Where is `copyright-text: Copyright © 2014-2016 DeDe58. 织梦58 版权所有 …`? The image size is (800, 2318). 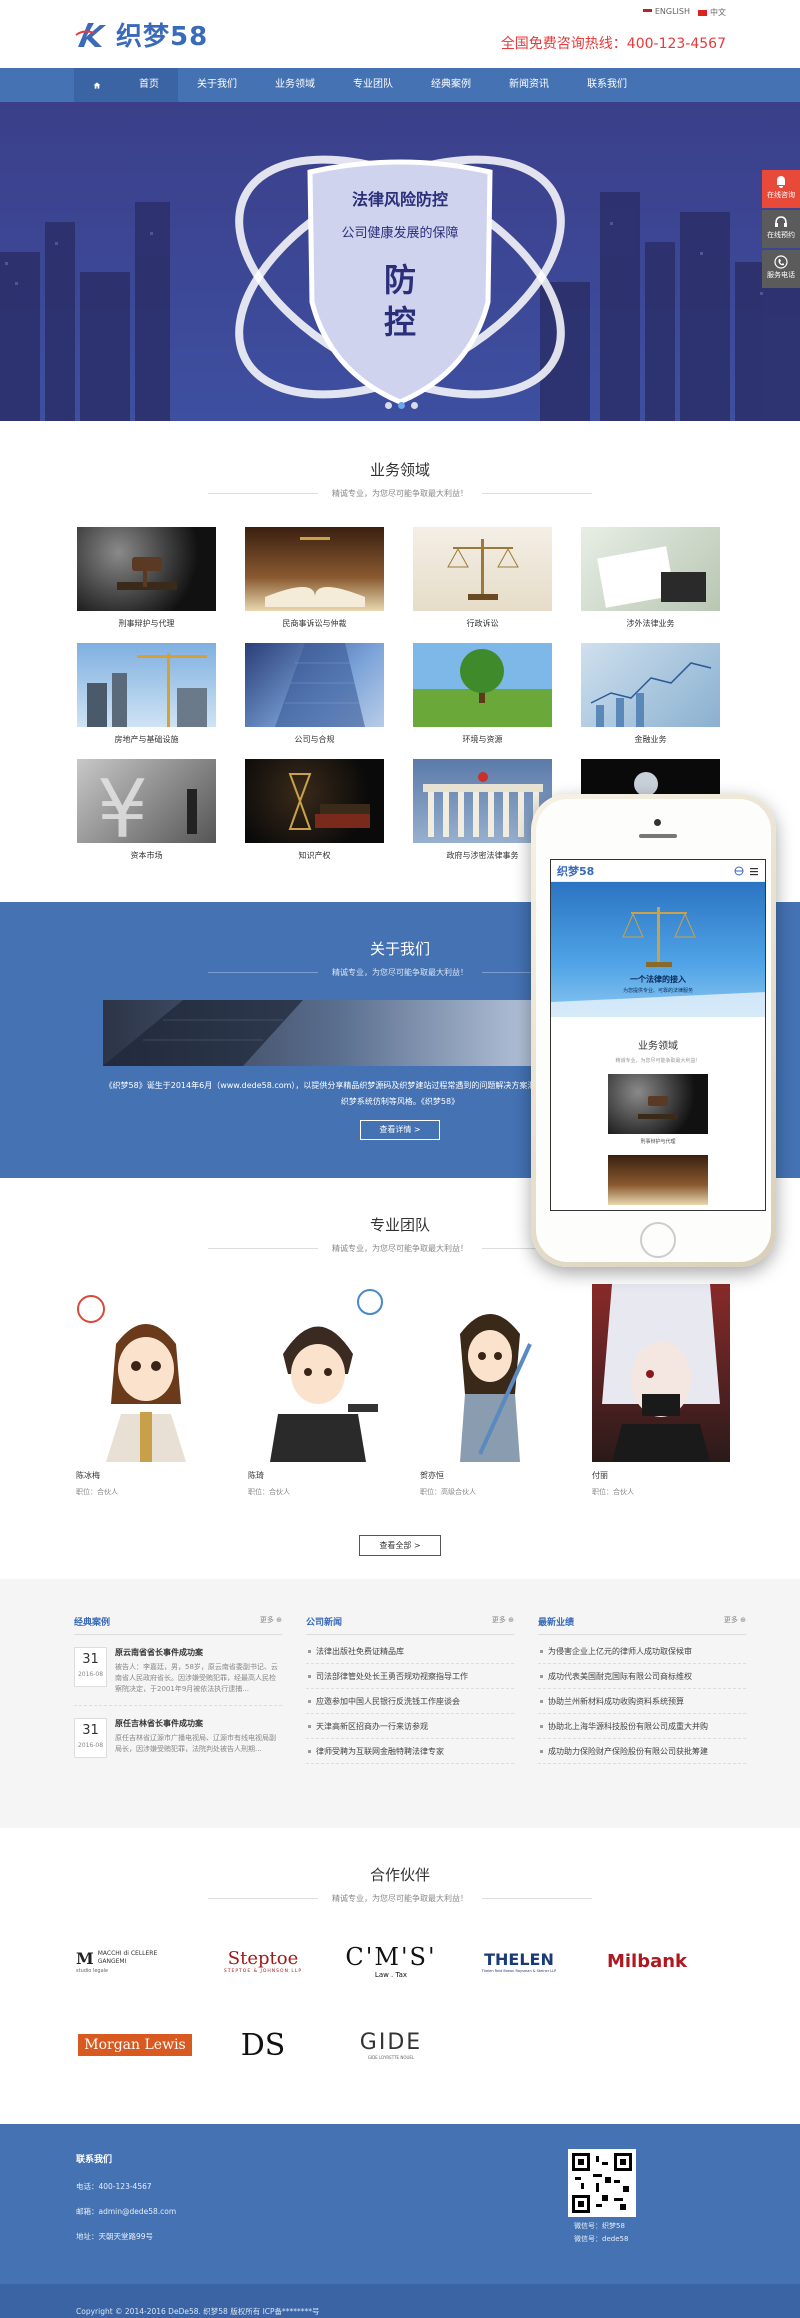 copyright-text: Copyright © 2014-2016 DeDe58. 织梦58 版权所有 … is located at coordinates (198, 2311).